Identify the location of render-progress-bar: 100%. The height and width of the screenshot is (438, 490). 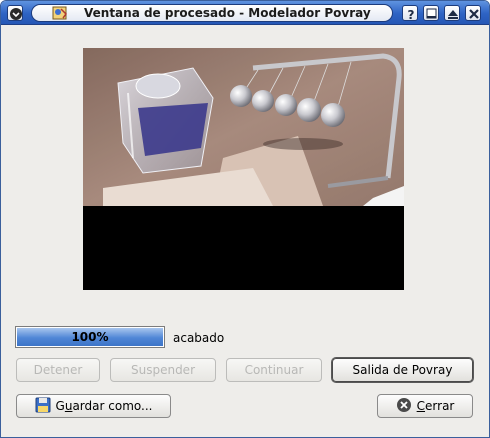
(90, 337).